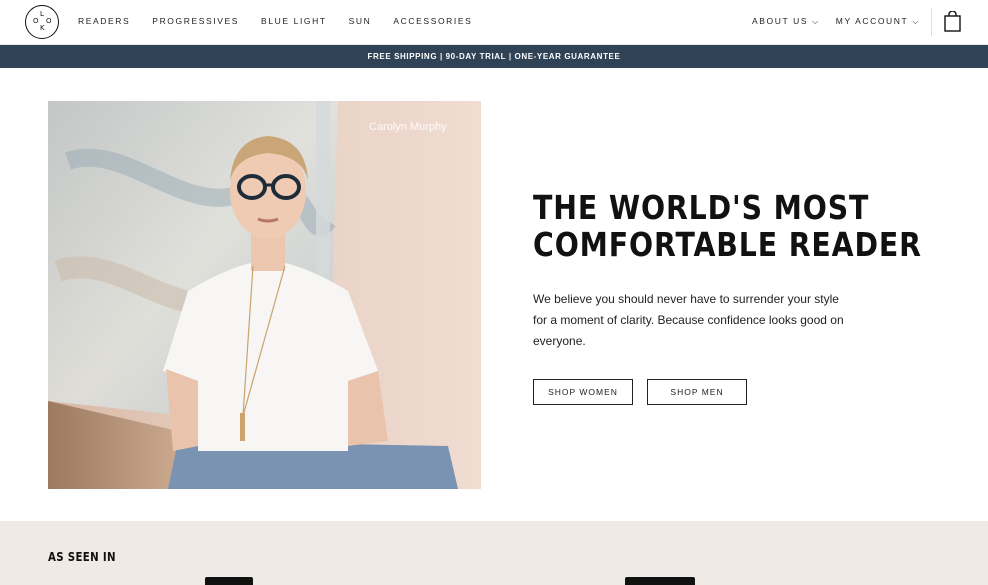 The image size is (988, 585). Describe the element at coordinates (42, 28) in the screenshot. I see `logo-letter: K` at that location.